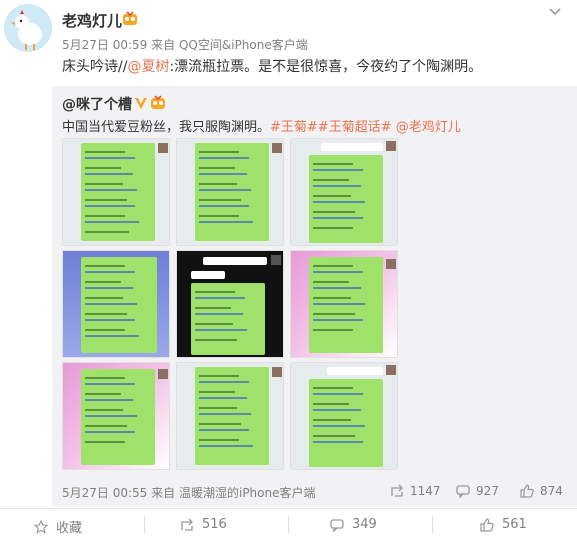 The height and width of the screenshot is (540, 577). I want to click on repost-meta: 5月27日 00:55 来自 温暖潮湿的iPhone客户端, so click(189, 492).